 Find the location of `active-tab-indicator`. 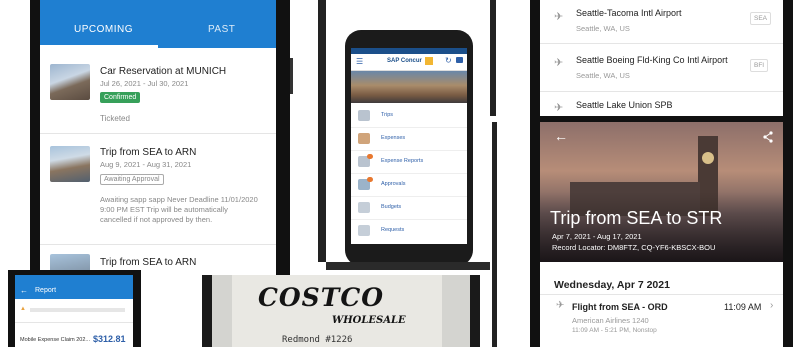

active-tab-indicator is located at coordinates (99, 46).